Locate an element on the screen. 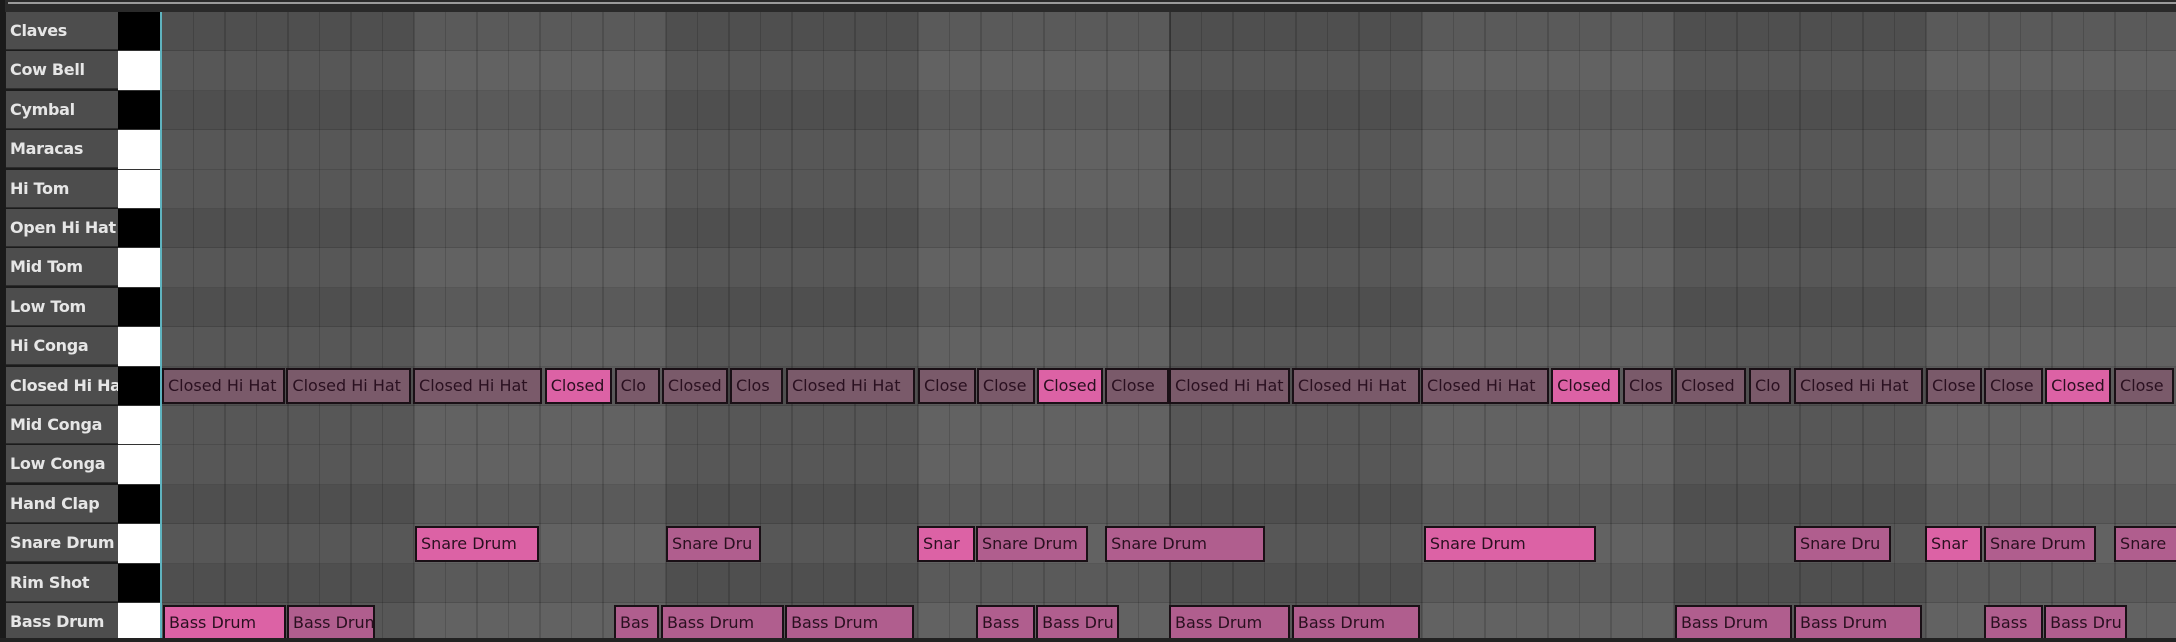  drum-pad-label: Cymbal is located at coordinates (62, 109).